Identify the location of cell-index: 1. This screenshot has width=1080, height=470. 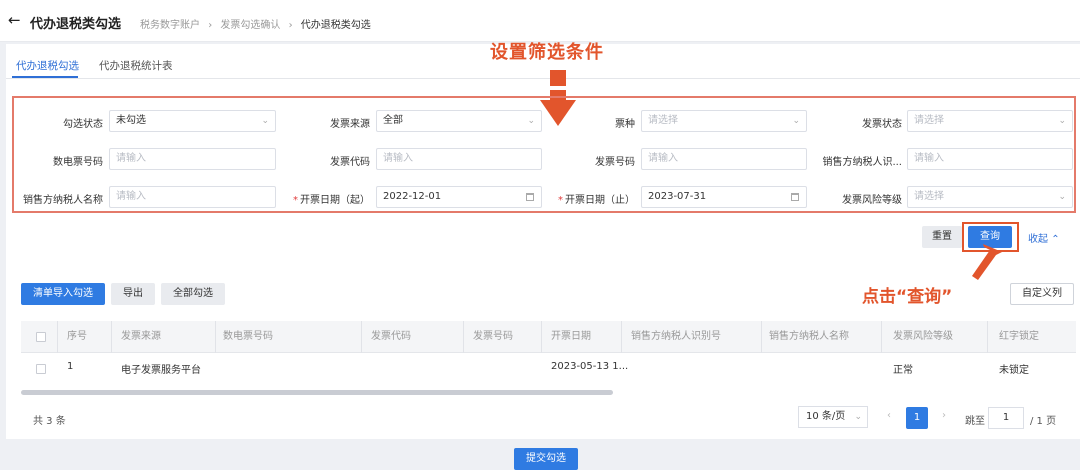
(70, 366).